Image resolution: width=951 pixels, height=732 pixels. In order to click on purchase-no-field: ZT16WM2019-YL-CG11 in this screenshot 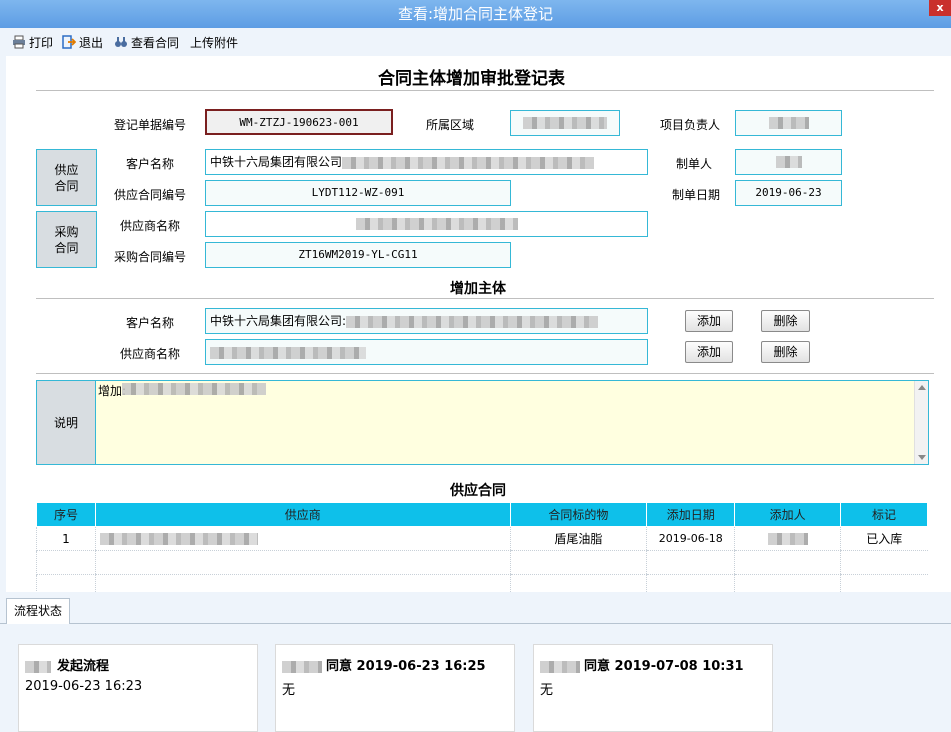, I will do `click(358, 255)`.